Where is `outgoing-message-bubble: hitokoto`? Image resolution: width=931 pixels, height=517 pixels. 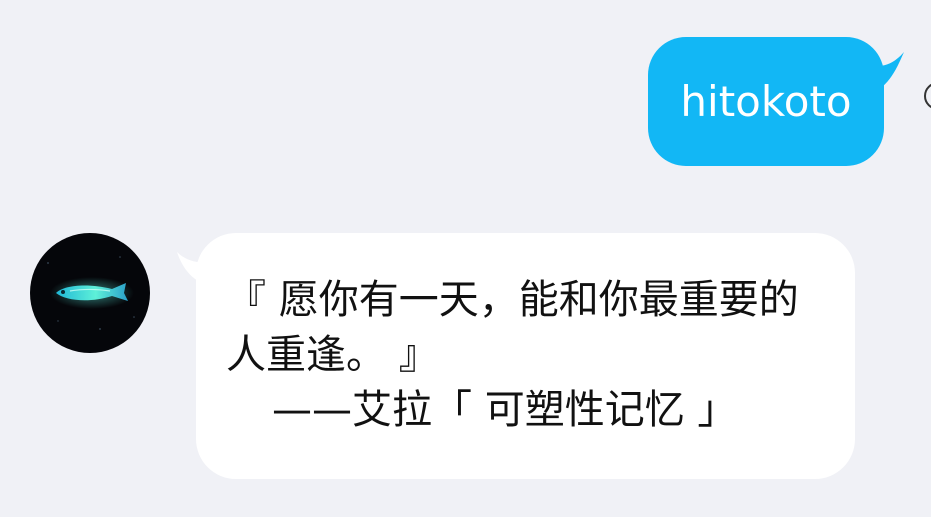
outgoing-message-bubble: hitokoto is located at coordinates (766, 101).